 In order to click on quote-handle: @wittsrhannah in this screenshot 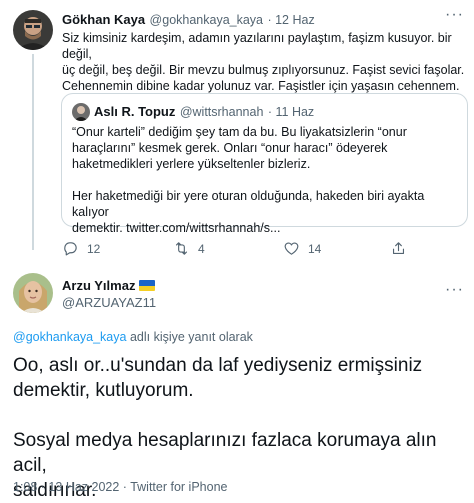, I will do `click(221, 112)`.